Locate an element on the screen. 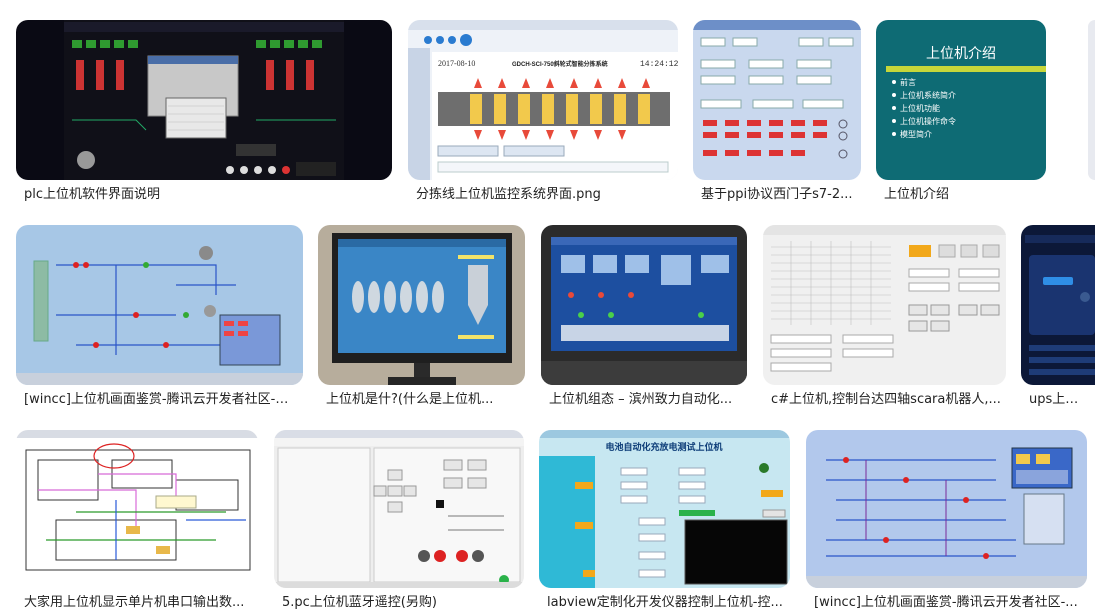  scara-screenshot is located at coordinates (884, 305).